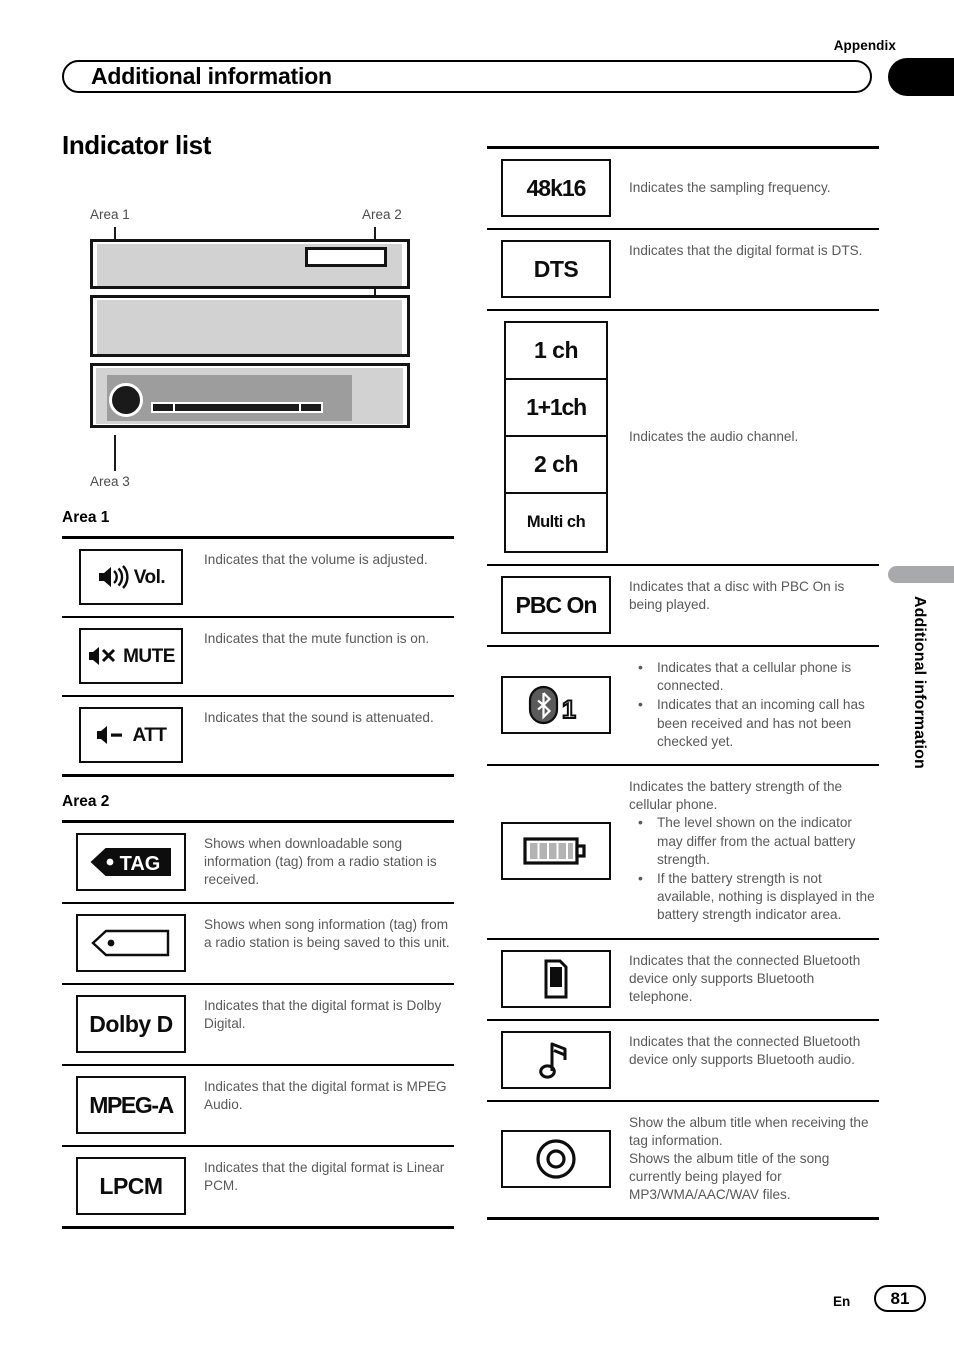 This screenshot has height=1352, width=954. Describe the element at coordinates (211, 75) in the screenshot. I see `chapter-title: Additional information` at that location.